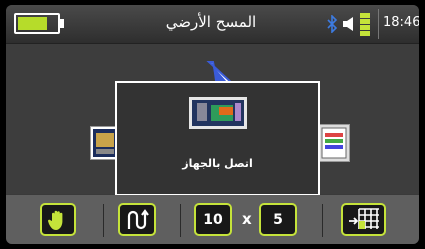  What do you see at coordinates (348, 24) in the screenshot?
I see `speaker-icon` at bounding box center [348, 24].